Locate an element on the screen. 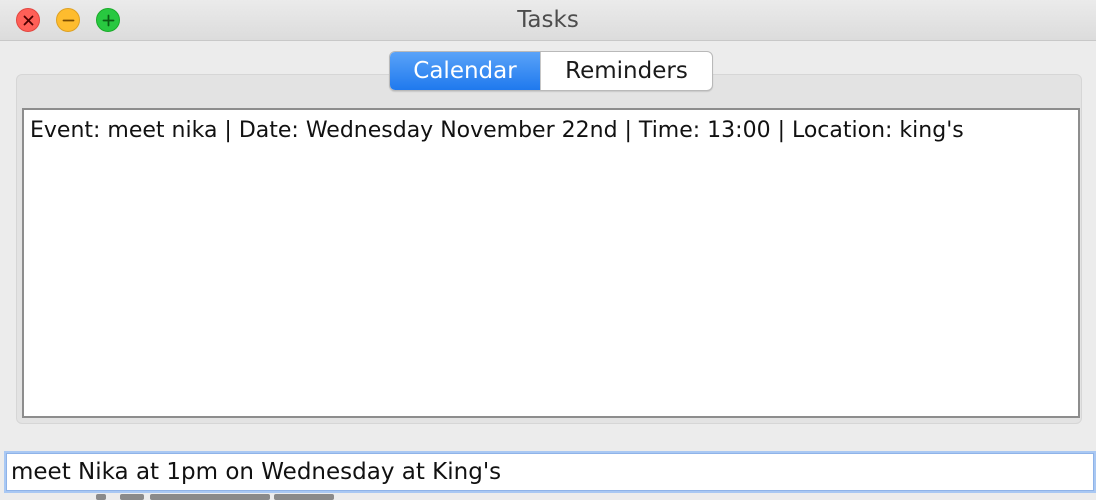 The image size is (1096, 500). minimize-button is located at coordinates (68, 20).